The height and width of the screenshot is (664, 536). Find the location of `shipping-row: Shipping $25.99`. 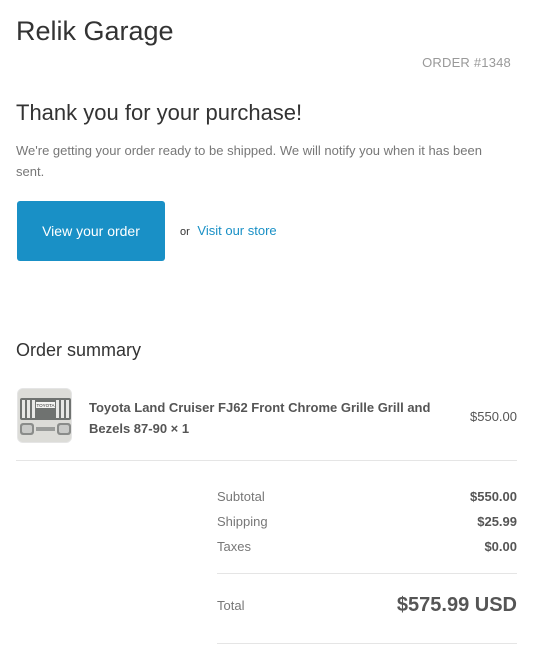

shipping-row: Shipping $25.99 is located at coordinates (367, 521).